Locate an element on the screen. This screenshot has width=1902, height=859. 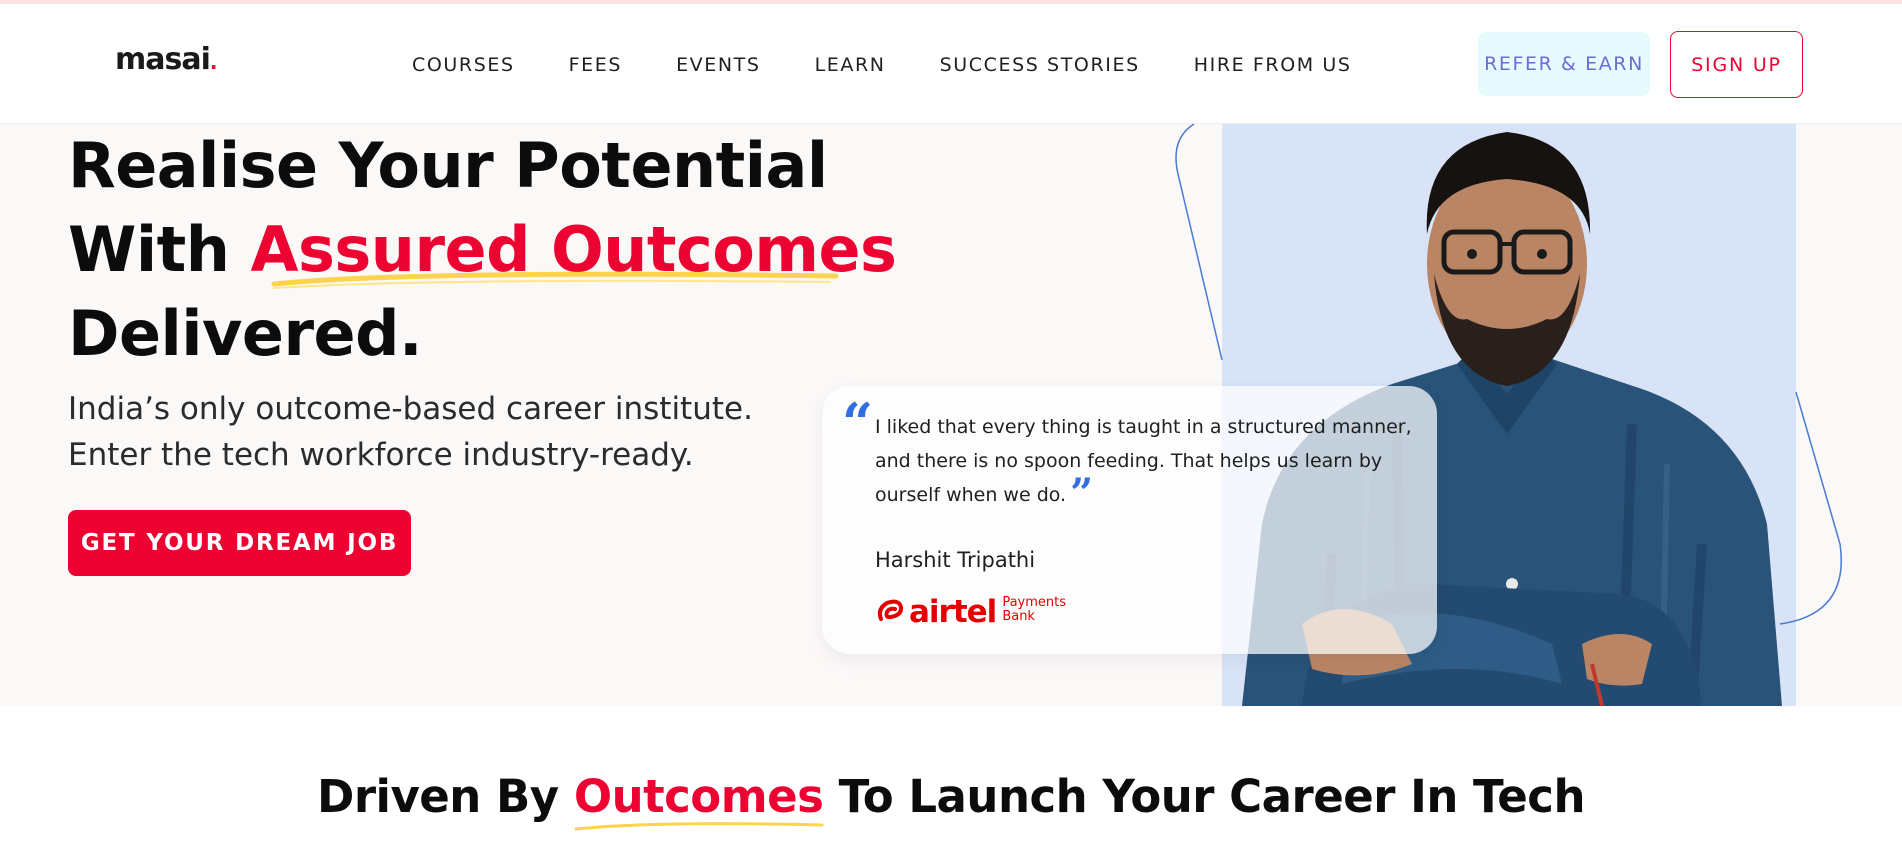
open-quote-icon: “ is located at coordinates (858, 423).